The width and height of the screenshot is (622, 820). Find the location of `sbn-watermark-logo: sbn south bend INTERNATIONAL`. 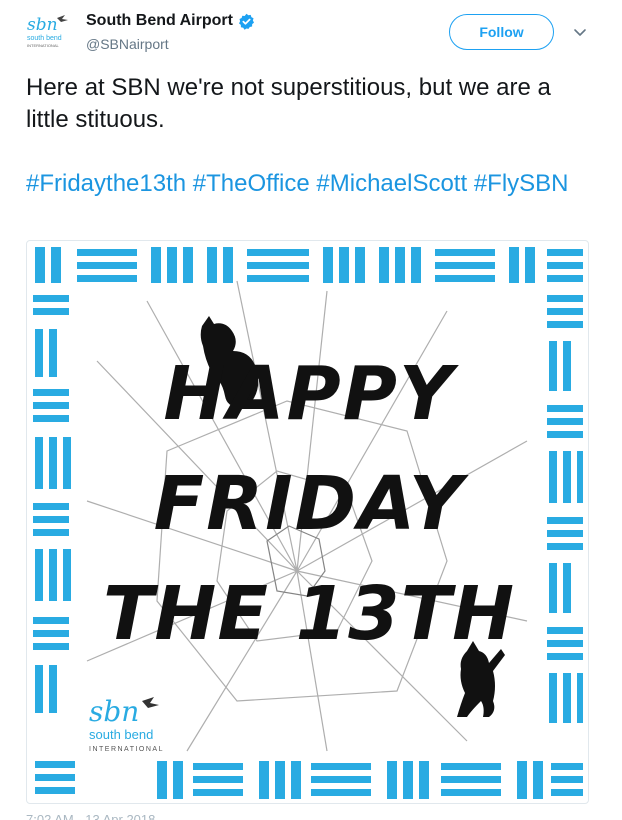

sbn-watermark-logo: sbn south bend INTERNATIONAL is located at coordinates (126, 724).